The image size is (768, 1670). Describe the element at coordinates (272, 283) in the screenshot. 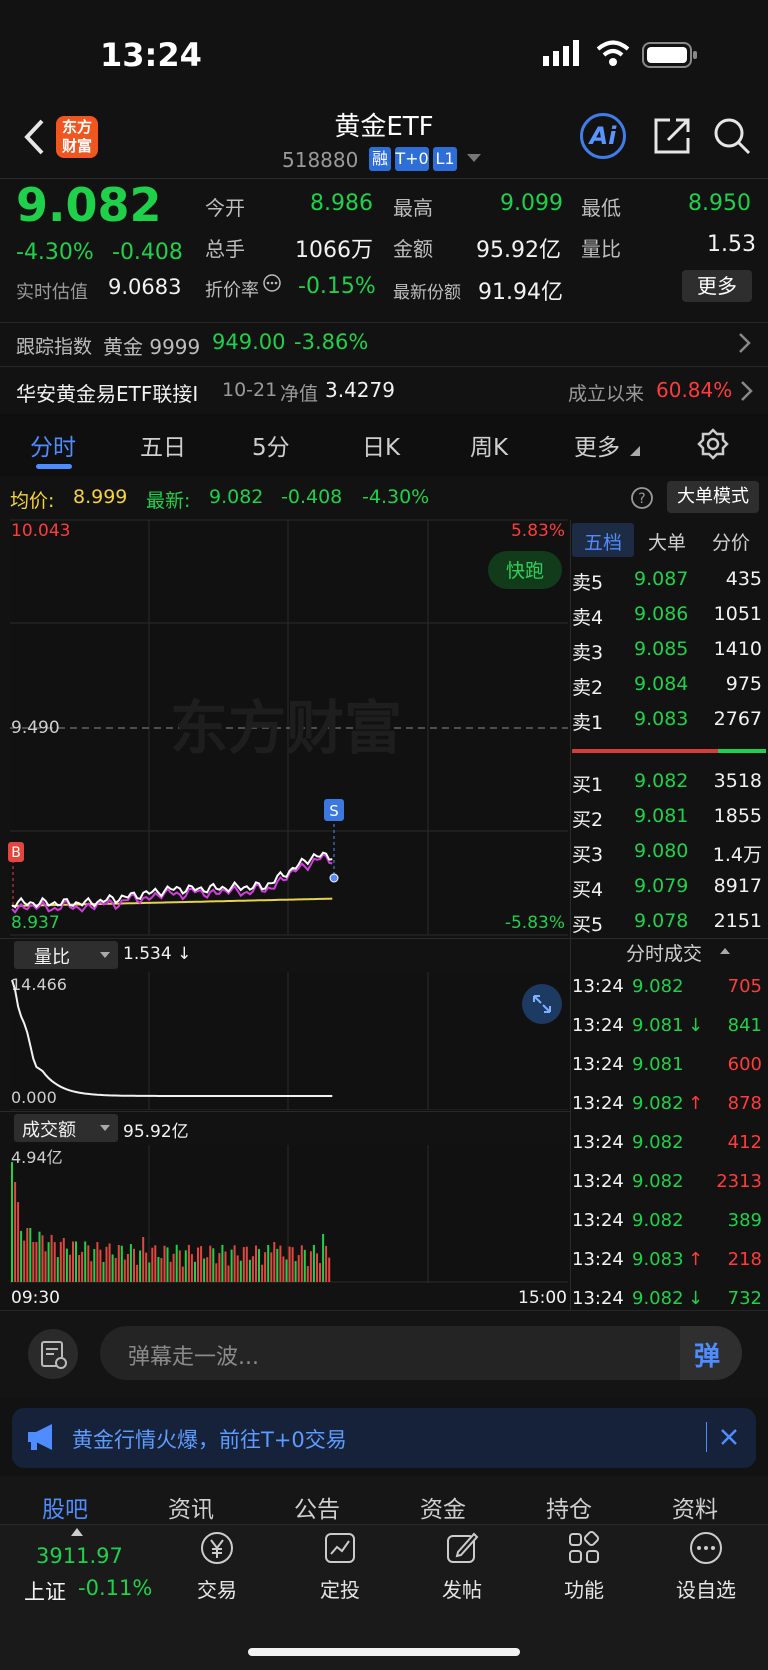

I see `info-dots-icon` at that location.